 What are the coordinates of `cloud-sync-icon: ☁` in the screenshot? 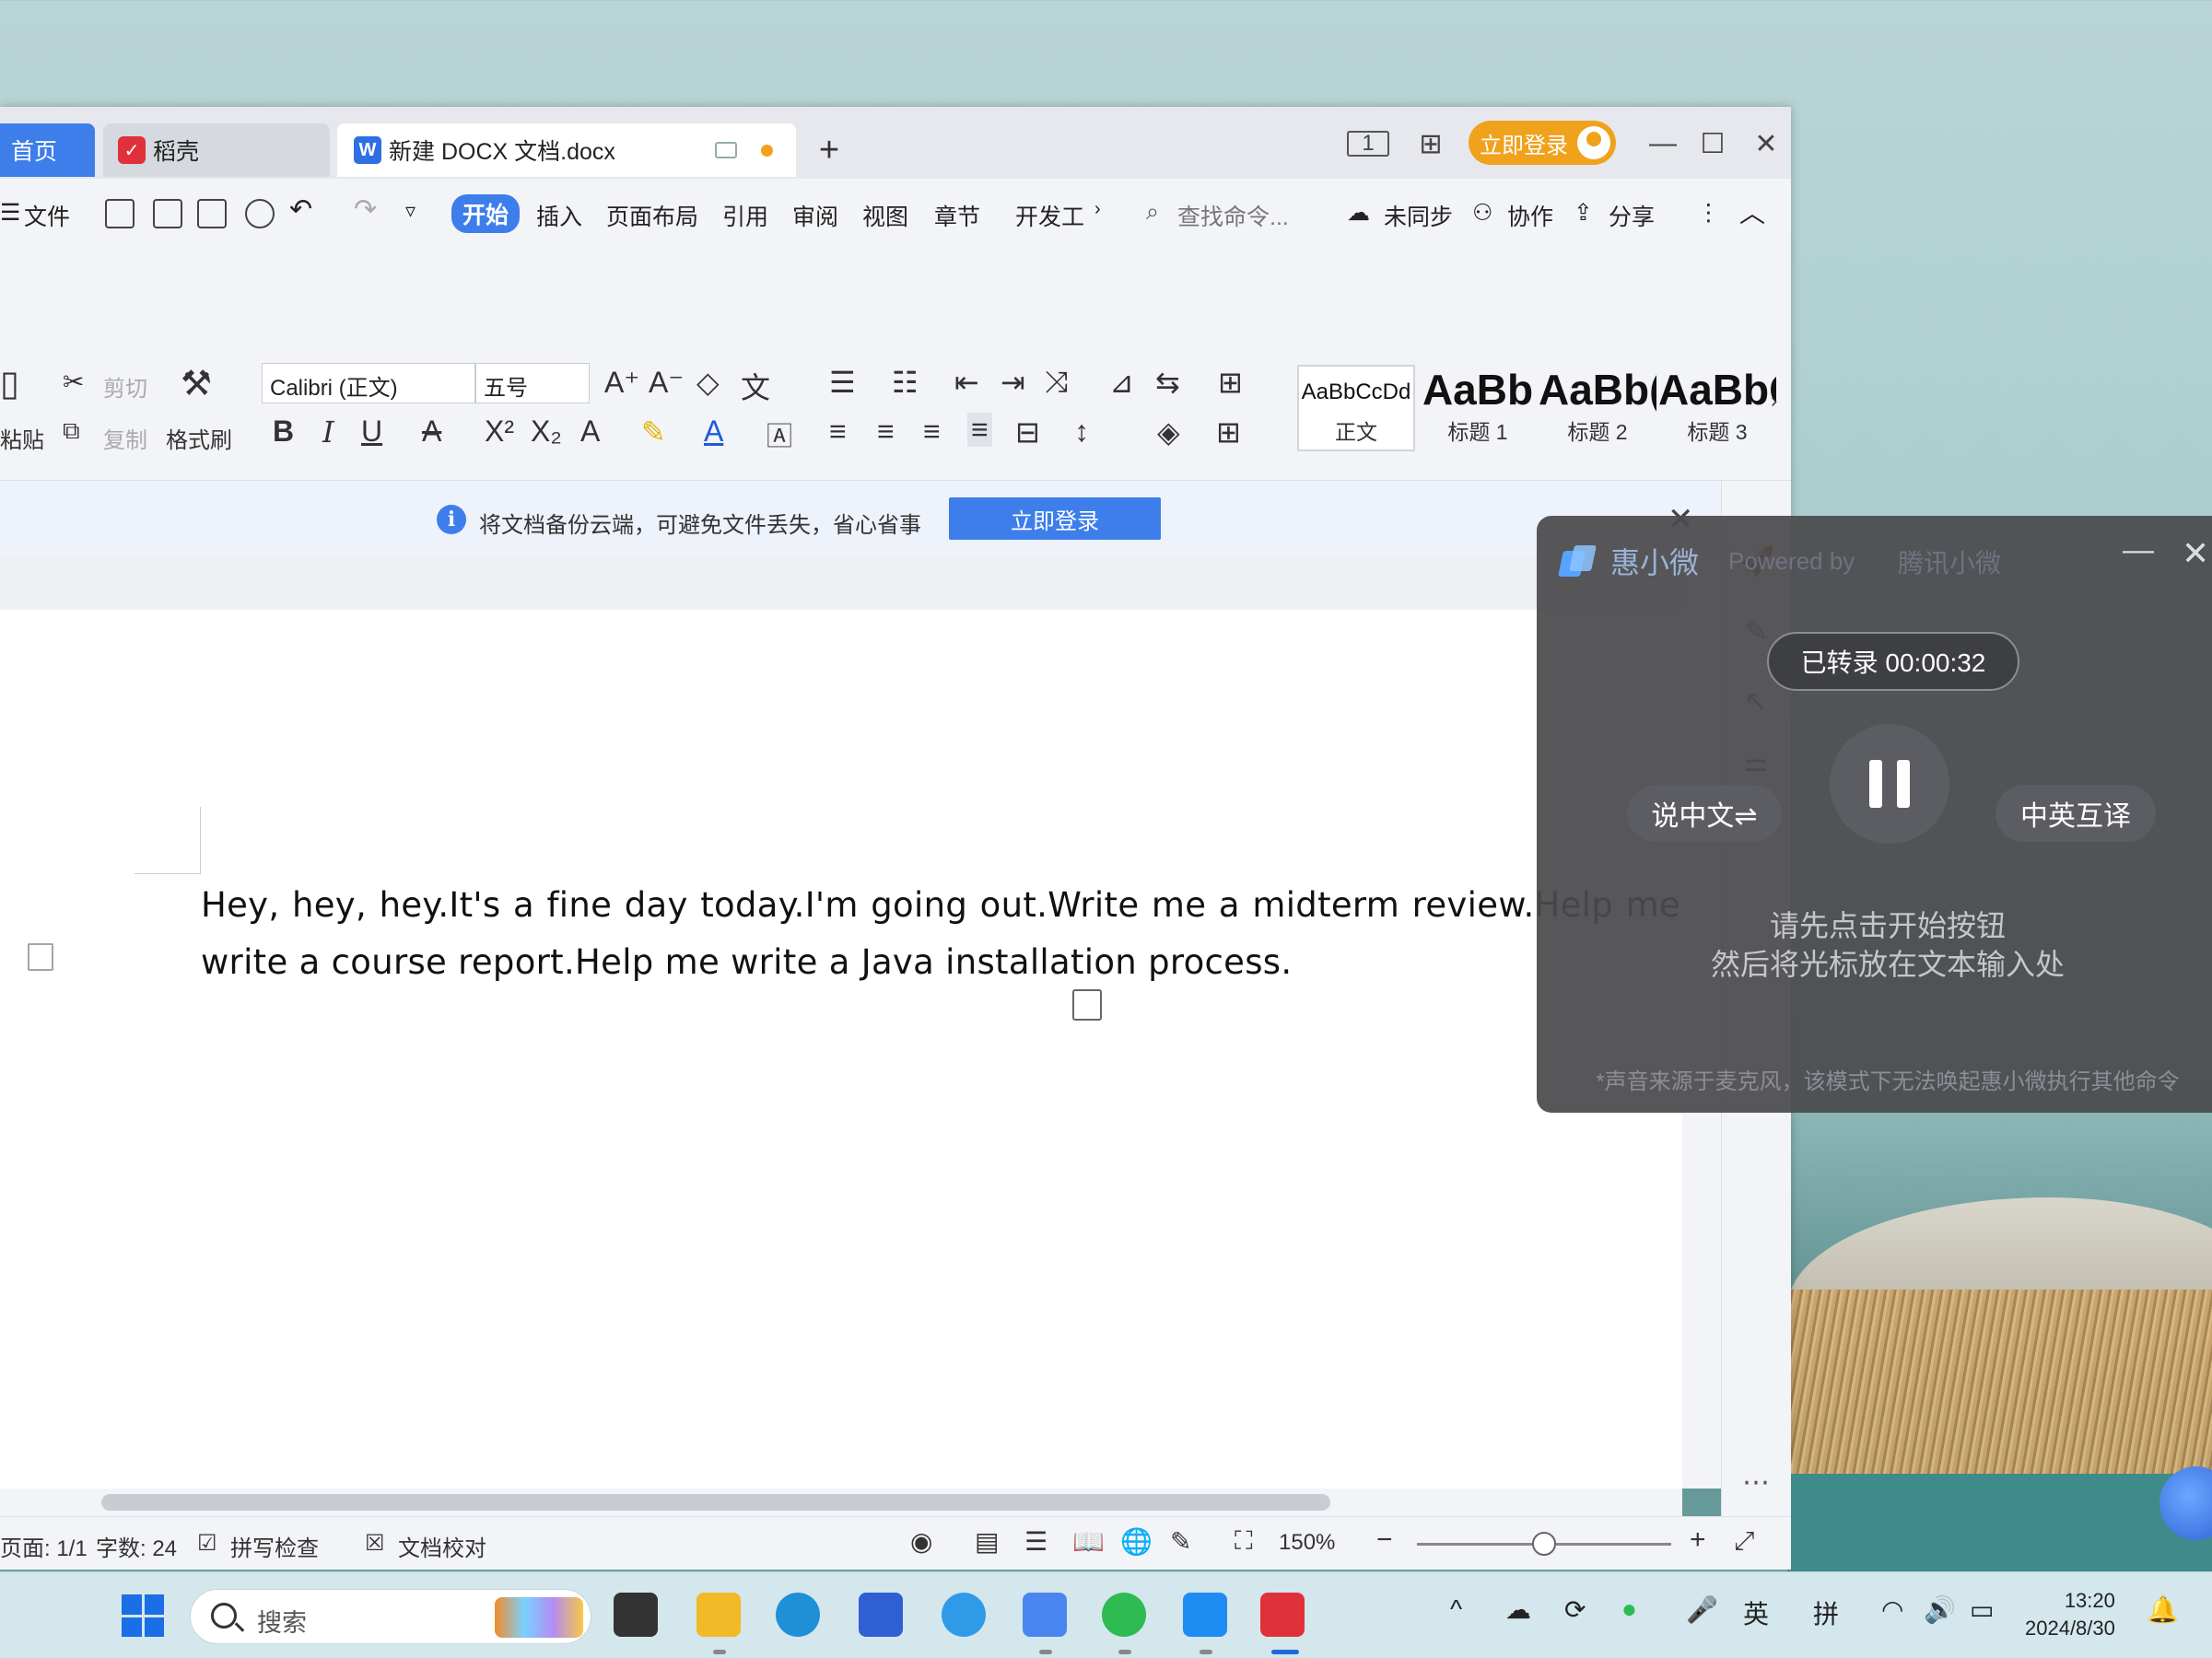 It's located at (1358, 213).